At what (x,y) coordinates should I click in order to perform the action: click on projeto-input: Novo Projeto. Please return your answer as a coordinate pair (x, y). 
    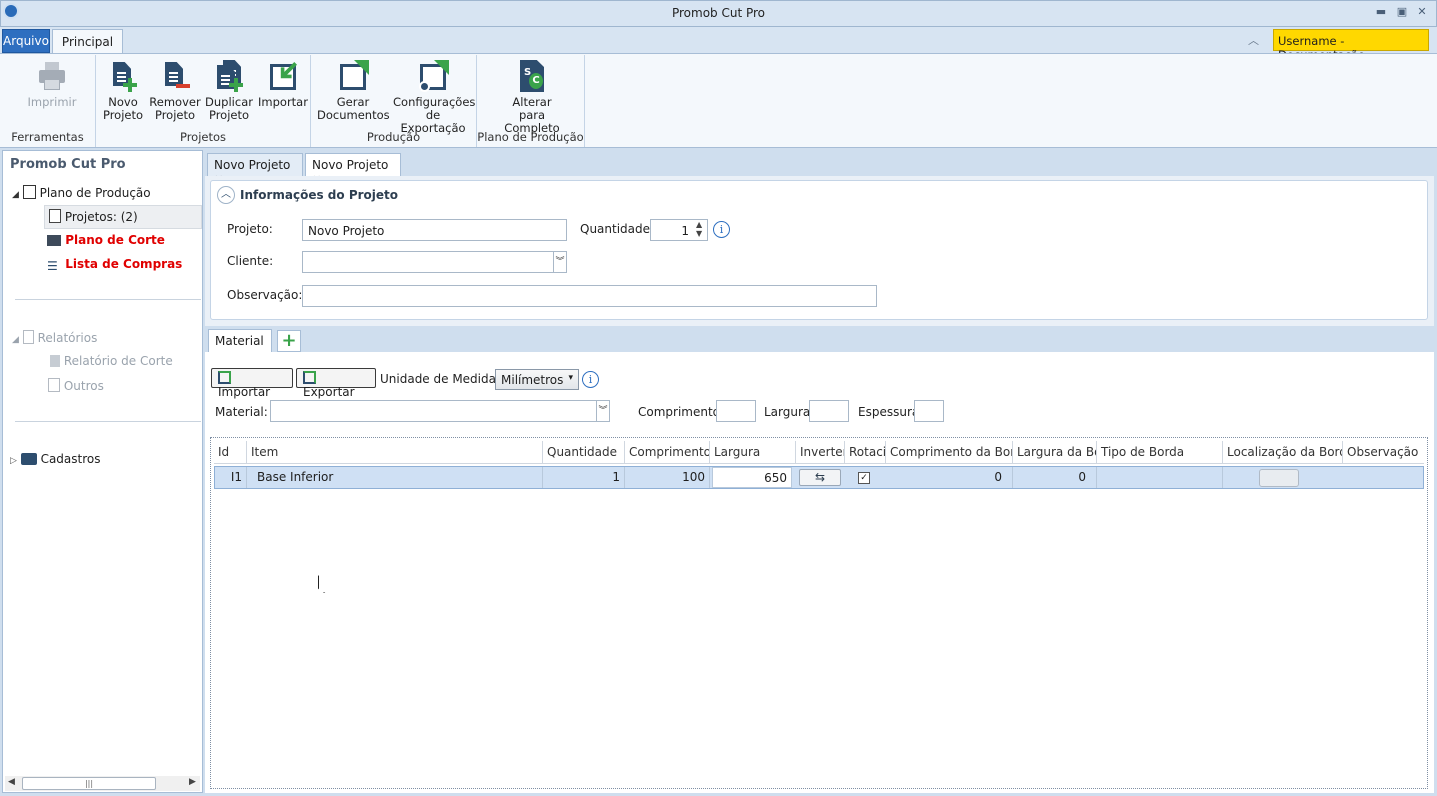
    Looking at the image, I should click on (434, 230).